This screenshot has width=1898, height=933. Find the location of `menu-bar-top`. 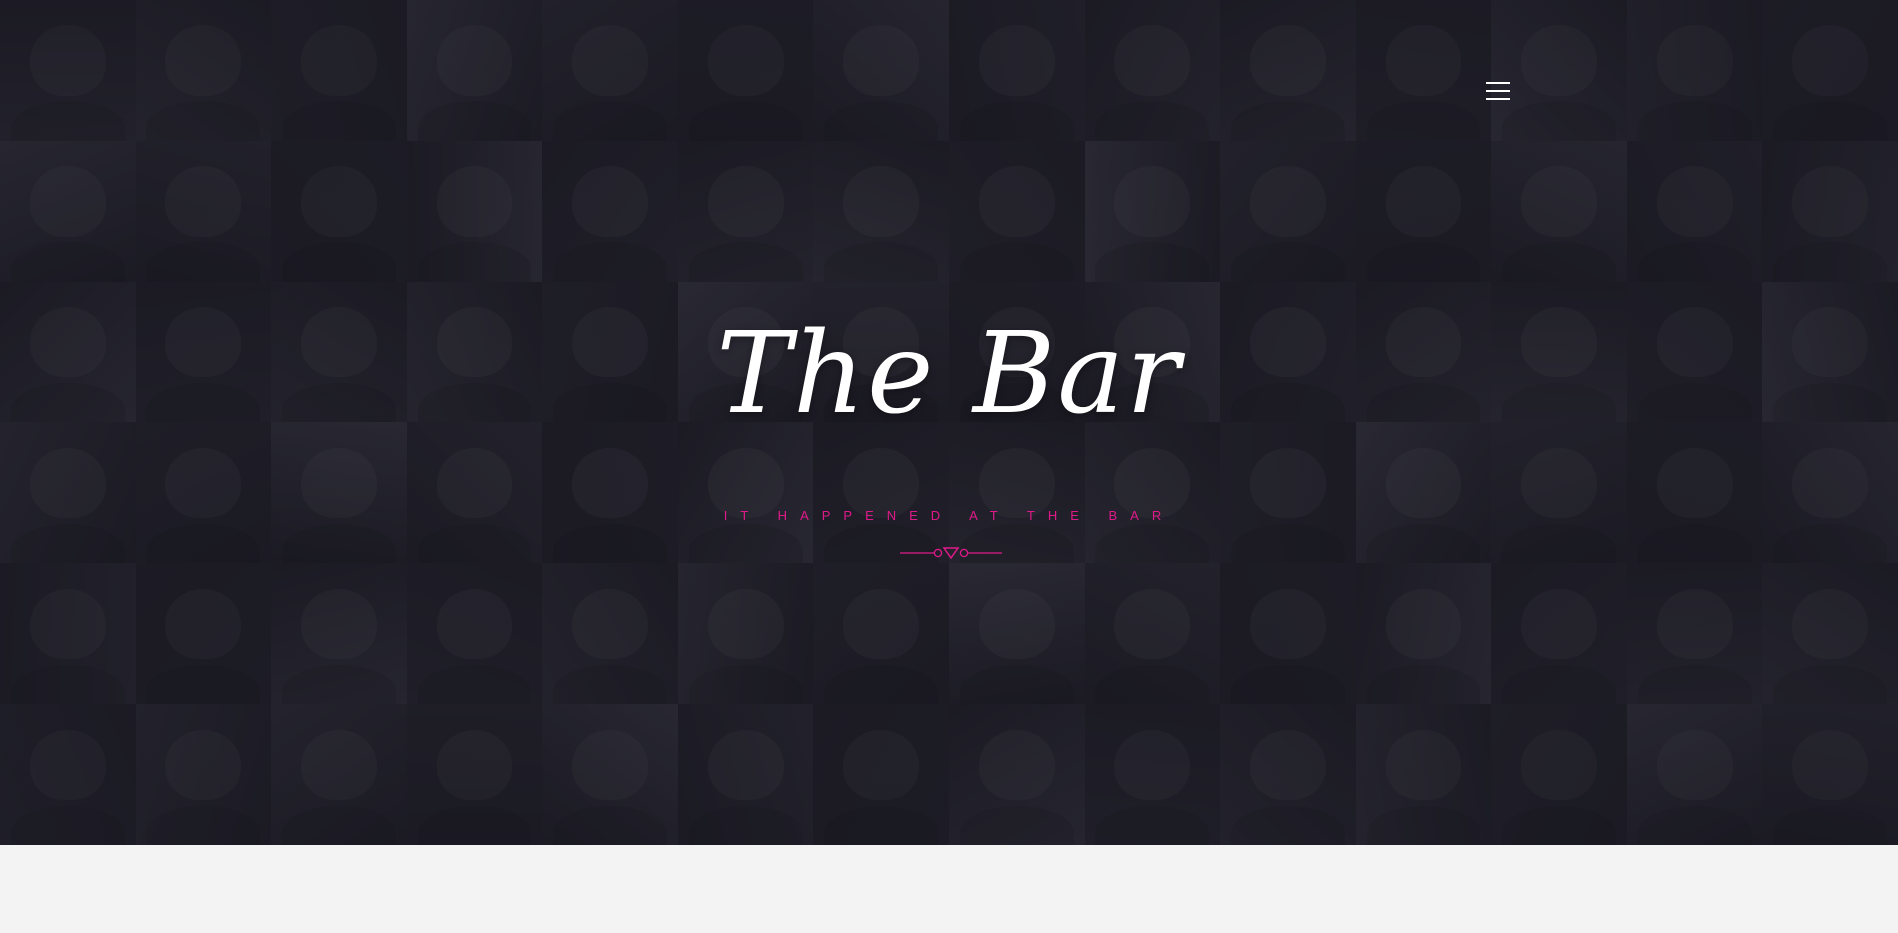

menu-bar-top is located at coordinates (1498, 83).